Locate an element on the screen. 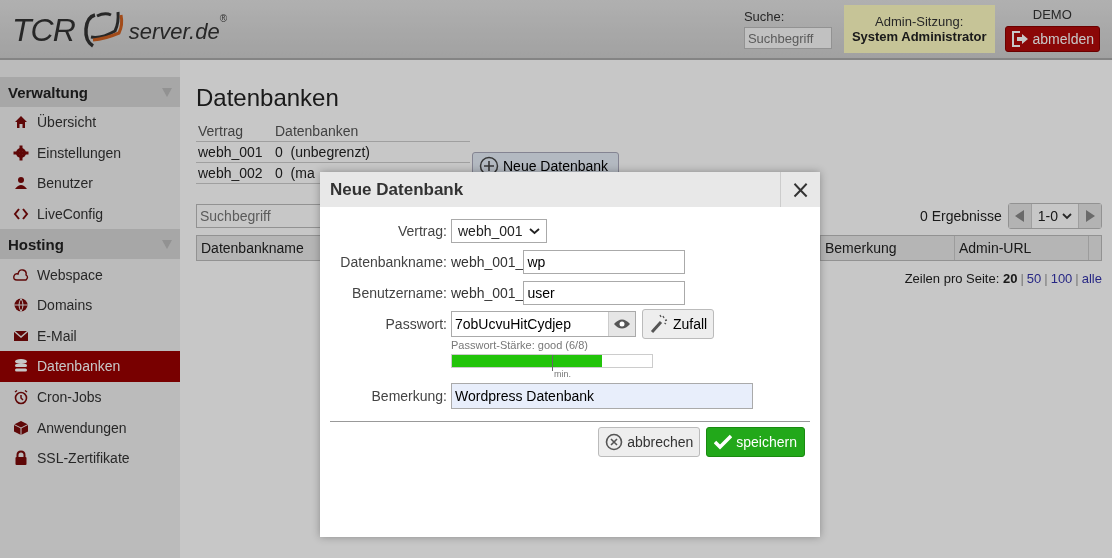 This screenshot has width=1112, height=558. logout-icon is located at coordinates (1019, 38).